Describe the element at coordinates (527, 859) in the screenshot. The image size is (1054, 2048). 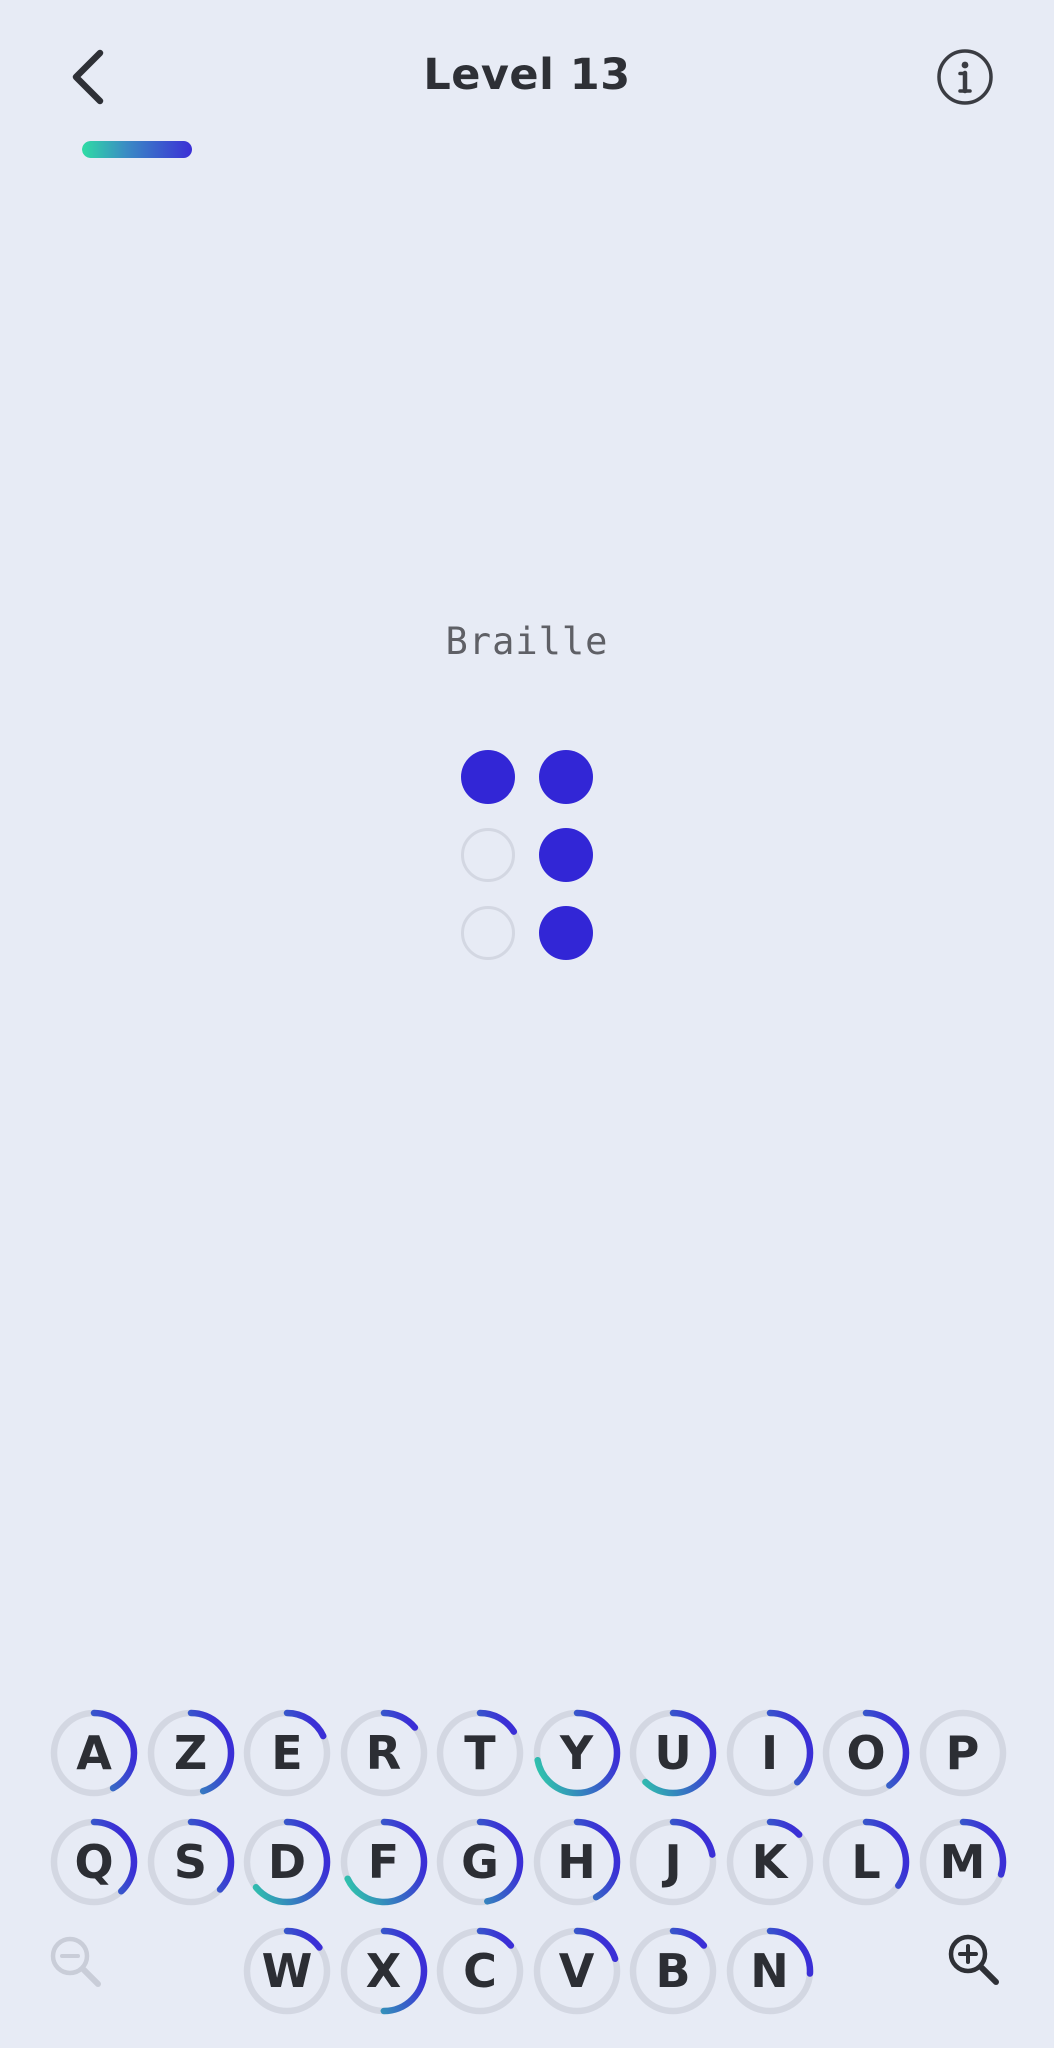
I see `braille-cell` at that location.